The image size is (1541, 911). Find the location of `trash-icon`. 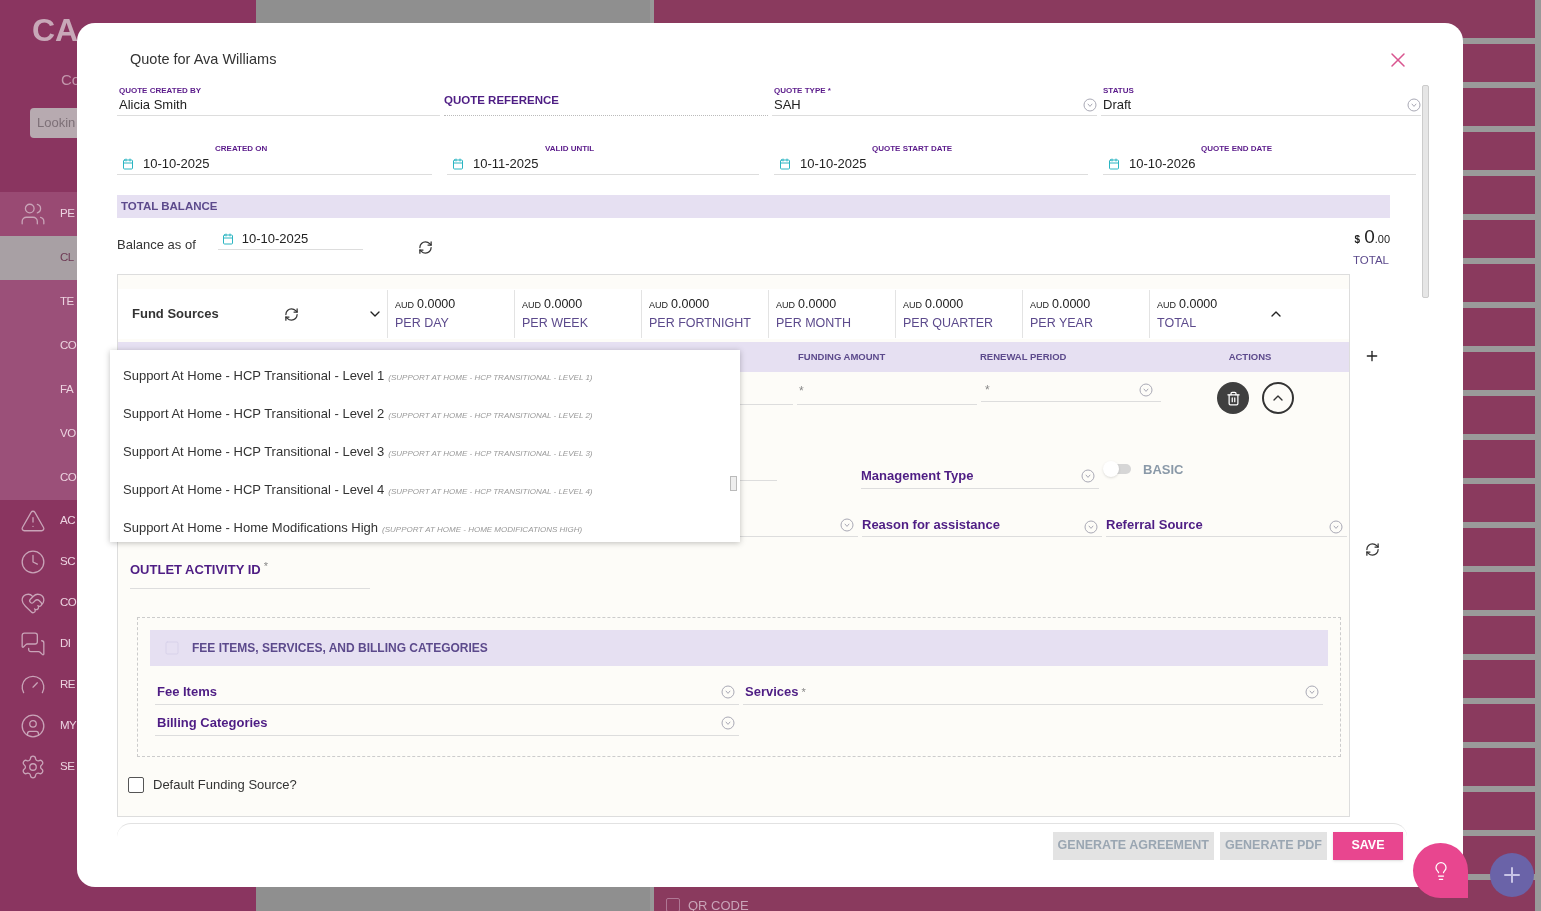

trash-icon is located at coordinates (1233, 398).